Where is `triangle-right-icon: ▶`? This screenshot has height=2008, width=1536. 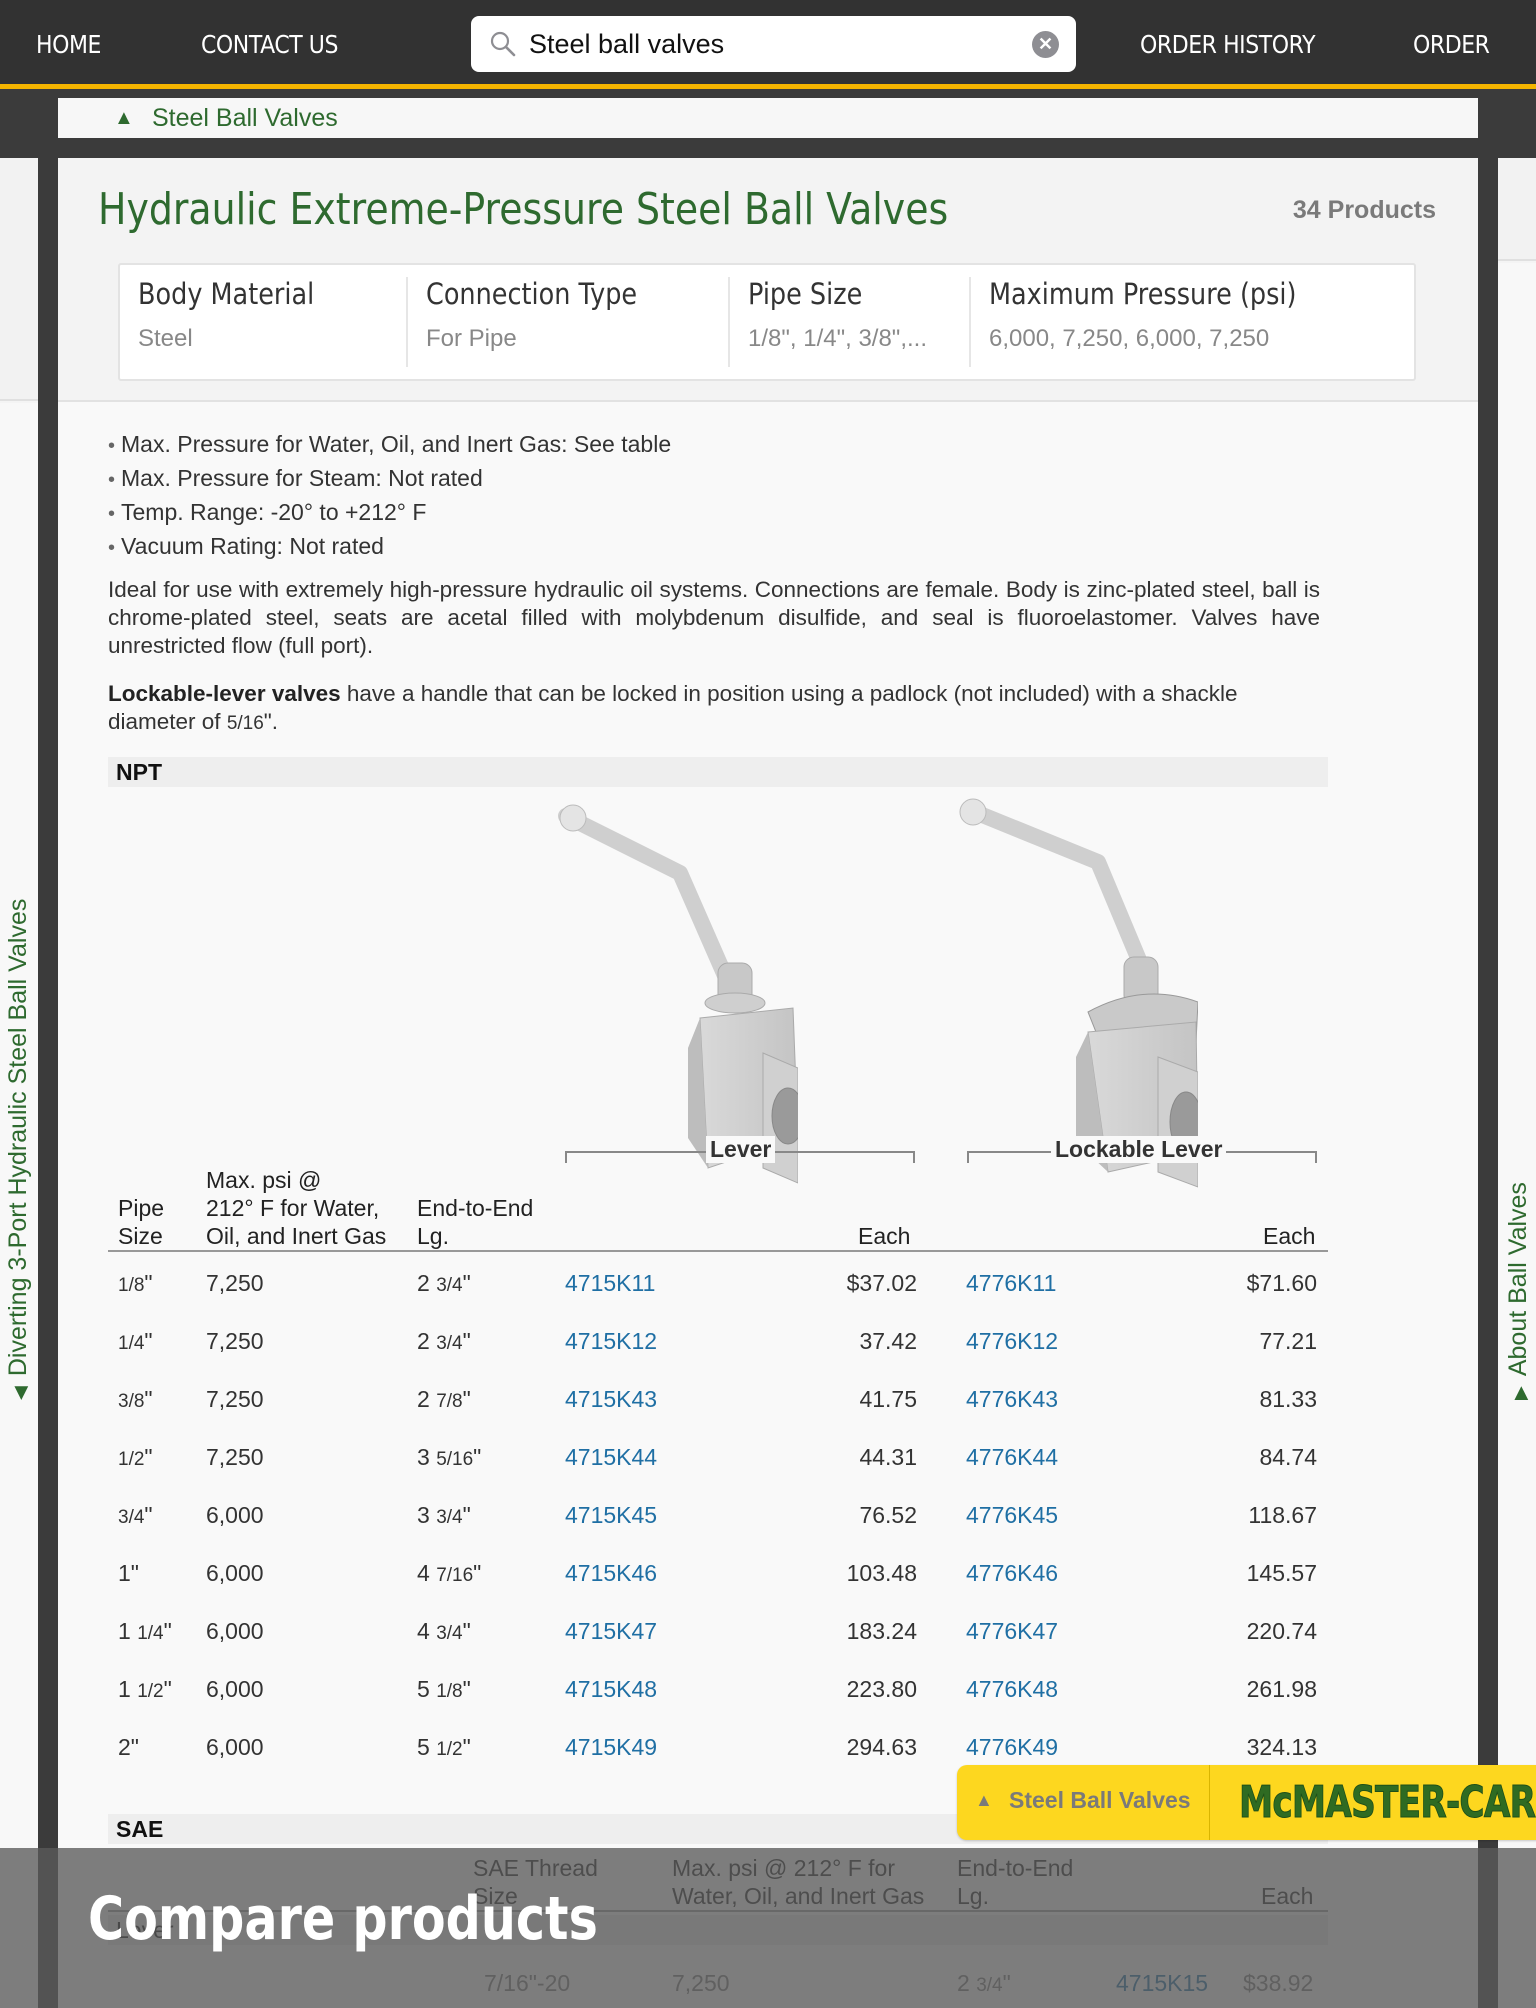 triangle-right-icon: ▶ is located at coordinates (1520, 1393).